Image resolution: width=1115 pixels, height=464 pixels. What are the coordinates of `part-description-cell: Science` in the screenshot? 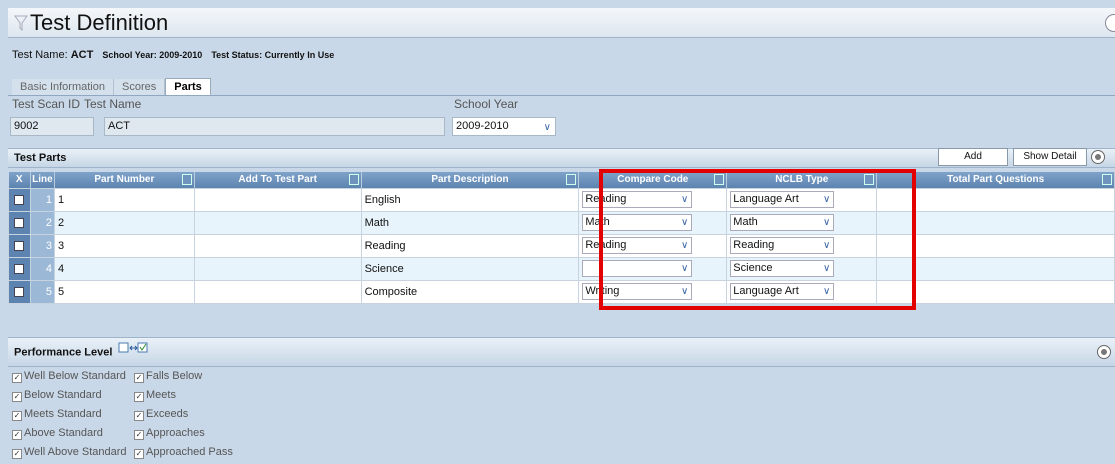 It's located at (470, 268).